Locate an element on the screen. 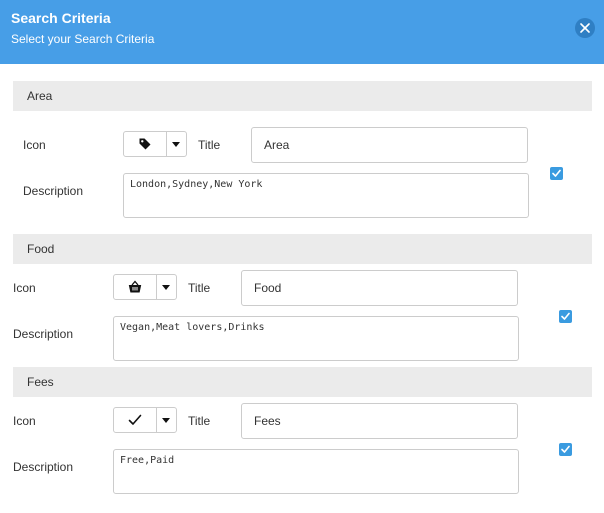 The width and height of the screenshot is (604, 513). close-x-icon is located at coordinates (585, 28).